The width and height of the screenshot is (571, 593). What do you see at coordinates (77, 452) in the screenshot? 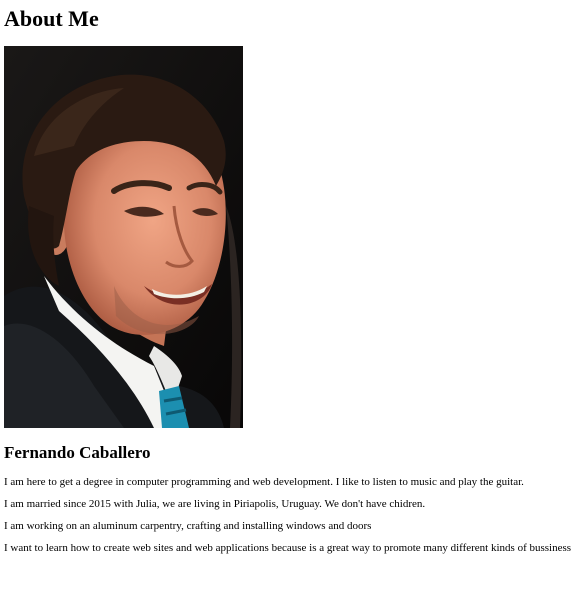
I see `person-name: Fernando Caballero` at bounding box center [77, 452].